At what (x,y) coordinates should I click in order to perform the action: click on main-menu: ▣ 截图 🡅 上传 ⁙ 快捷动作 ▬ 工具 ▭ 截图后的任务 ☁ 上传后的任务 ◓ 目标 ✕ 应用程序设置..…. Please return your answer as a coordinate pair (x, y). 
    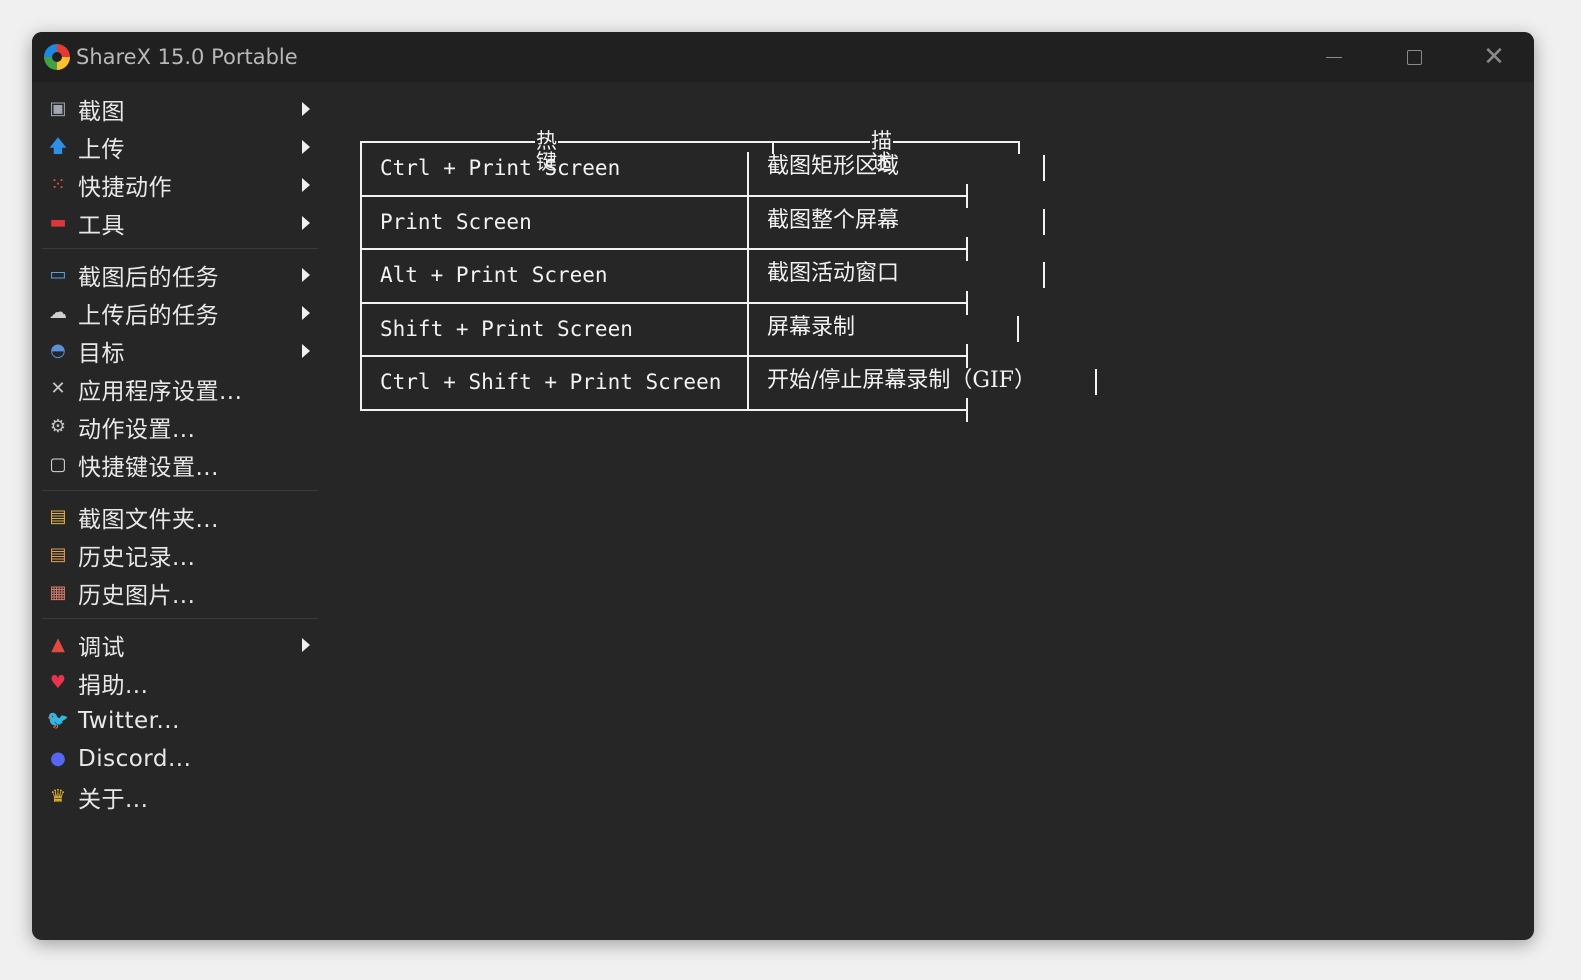
    Looking at the image, I should click on (178, 453).